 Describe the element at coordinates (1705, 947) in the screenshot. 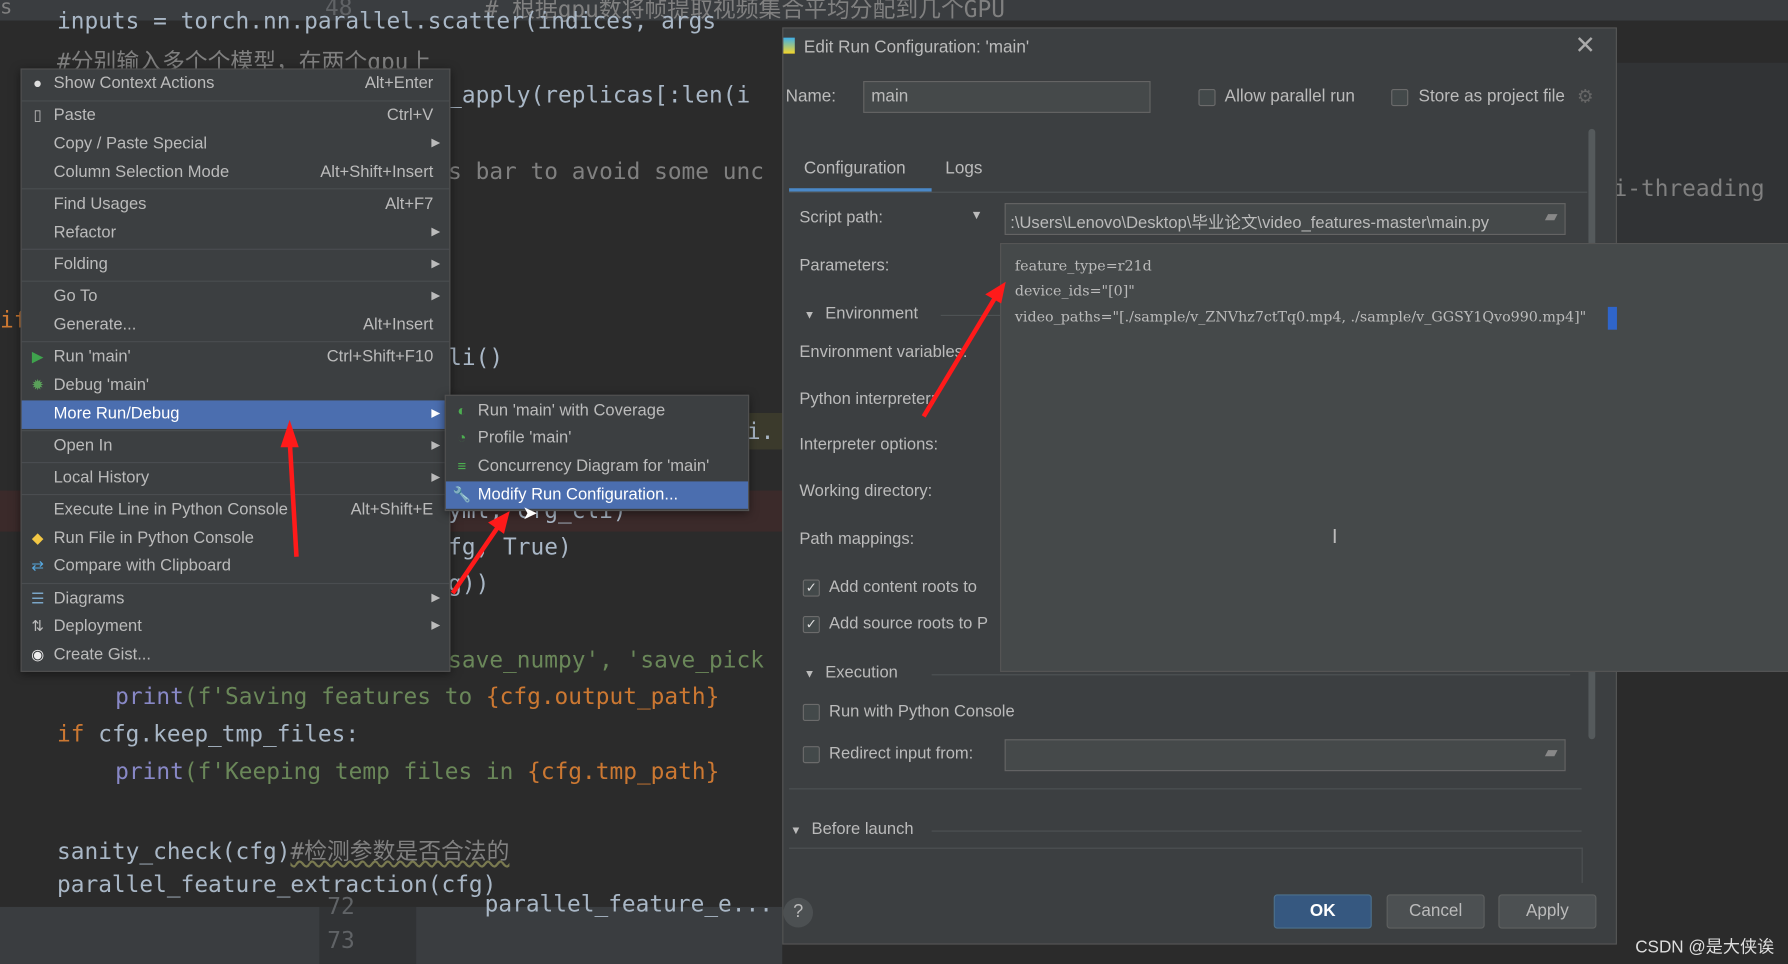

I see `watermark: CSDN @是大侠诶` at that location.